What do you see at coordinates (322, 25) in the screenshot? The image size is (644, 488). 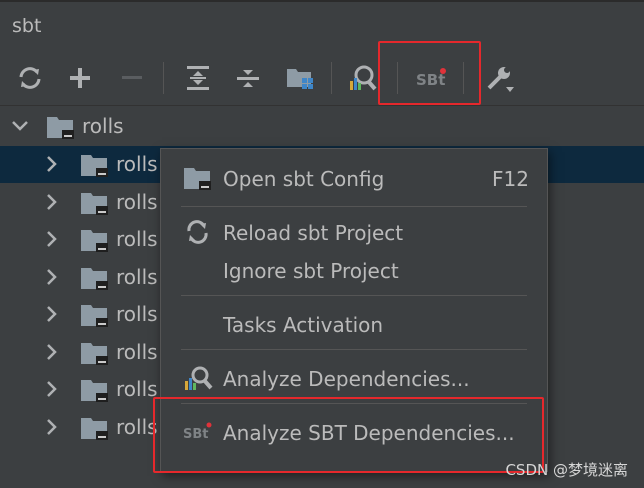 I see `tool-window-header: sbt` at bounding box center [322, 25].